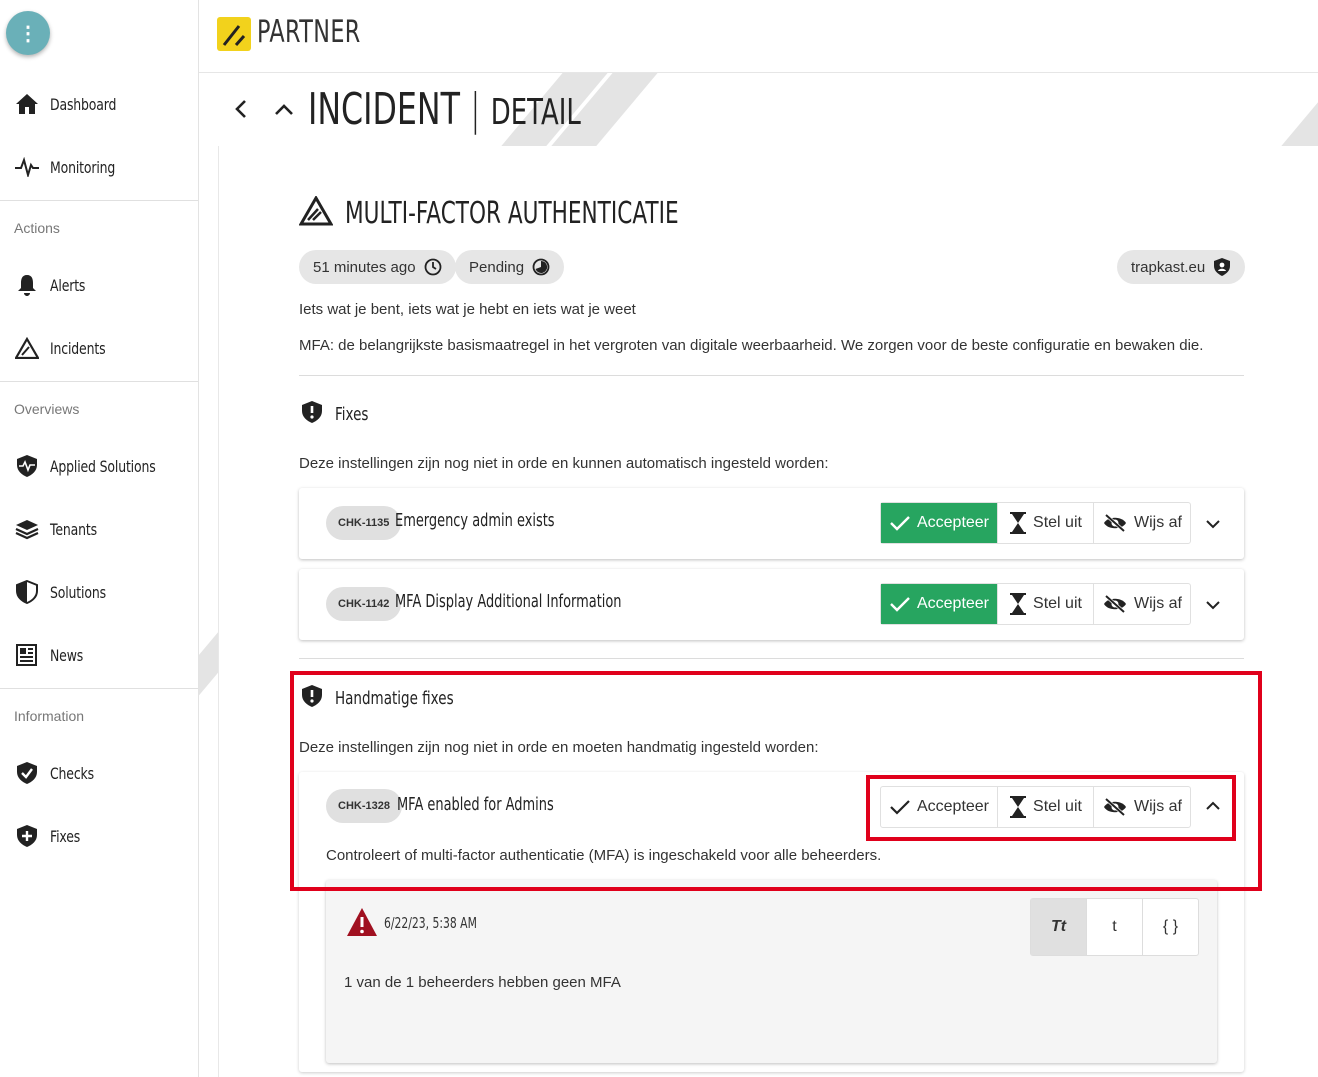  I want to click on check-code-chip: CHK-1142, so click(364, 604).